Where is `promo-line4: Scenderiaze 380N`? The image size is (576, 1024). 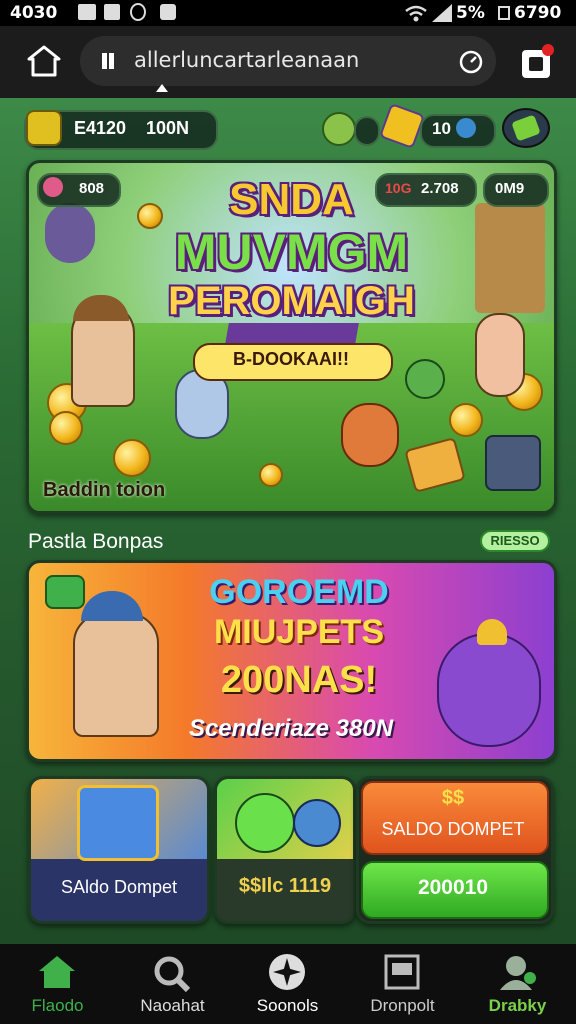 promo-line4: Scenderiaze 380N is located at coordinates (291, 728).